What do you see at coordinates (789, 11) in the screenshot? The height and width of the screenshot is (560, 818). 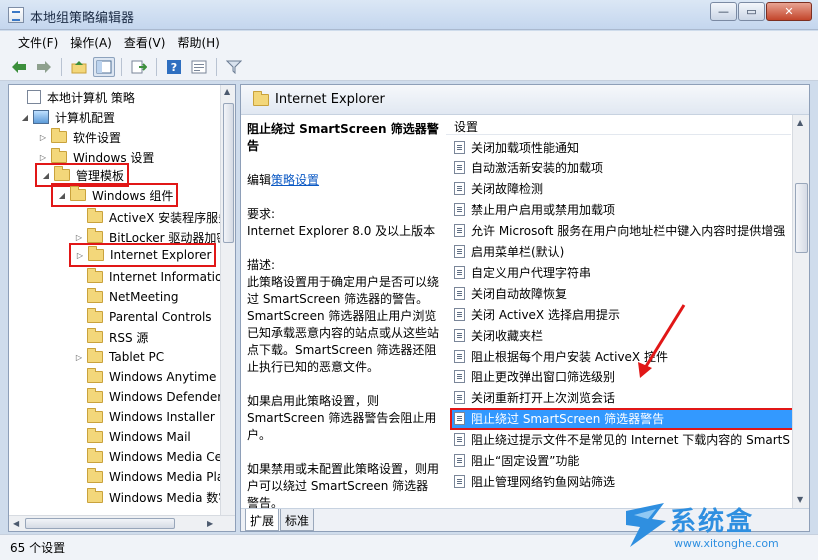 I see `close-button: ✕` at bounding box center [789, 11].